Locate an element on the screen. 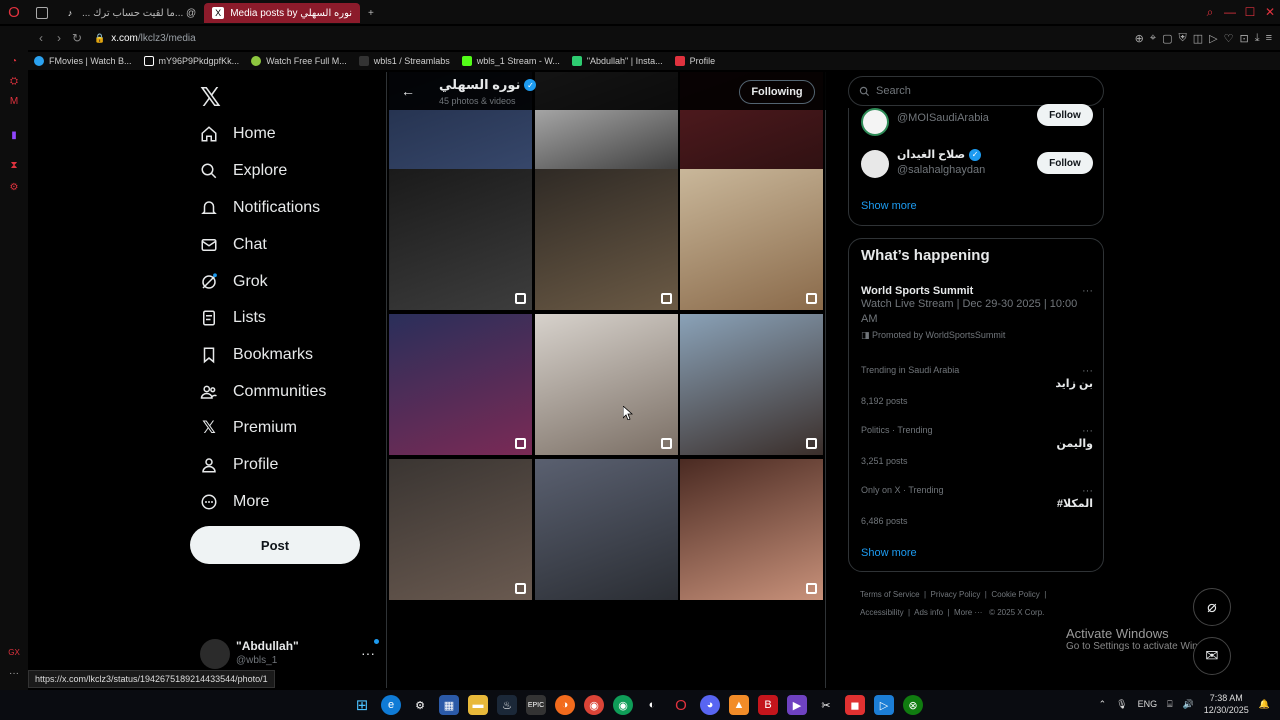  nav-lists: Lists is located at coordinates (233, 318).